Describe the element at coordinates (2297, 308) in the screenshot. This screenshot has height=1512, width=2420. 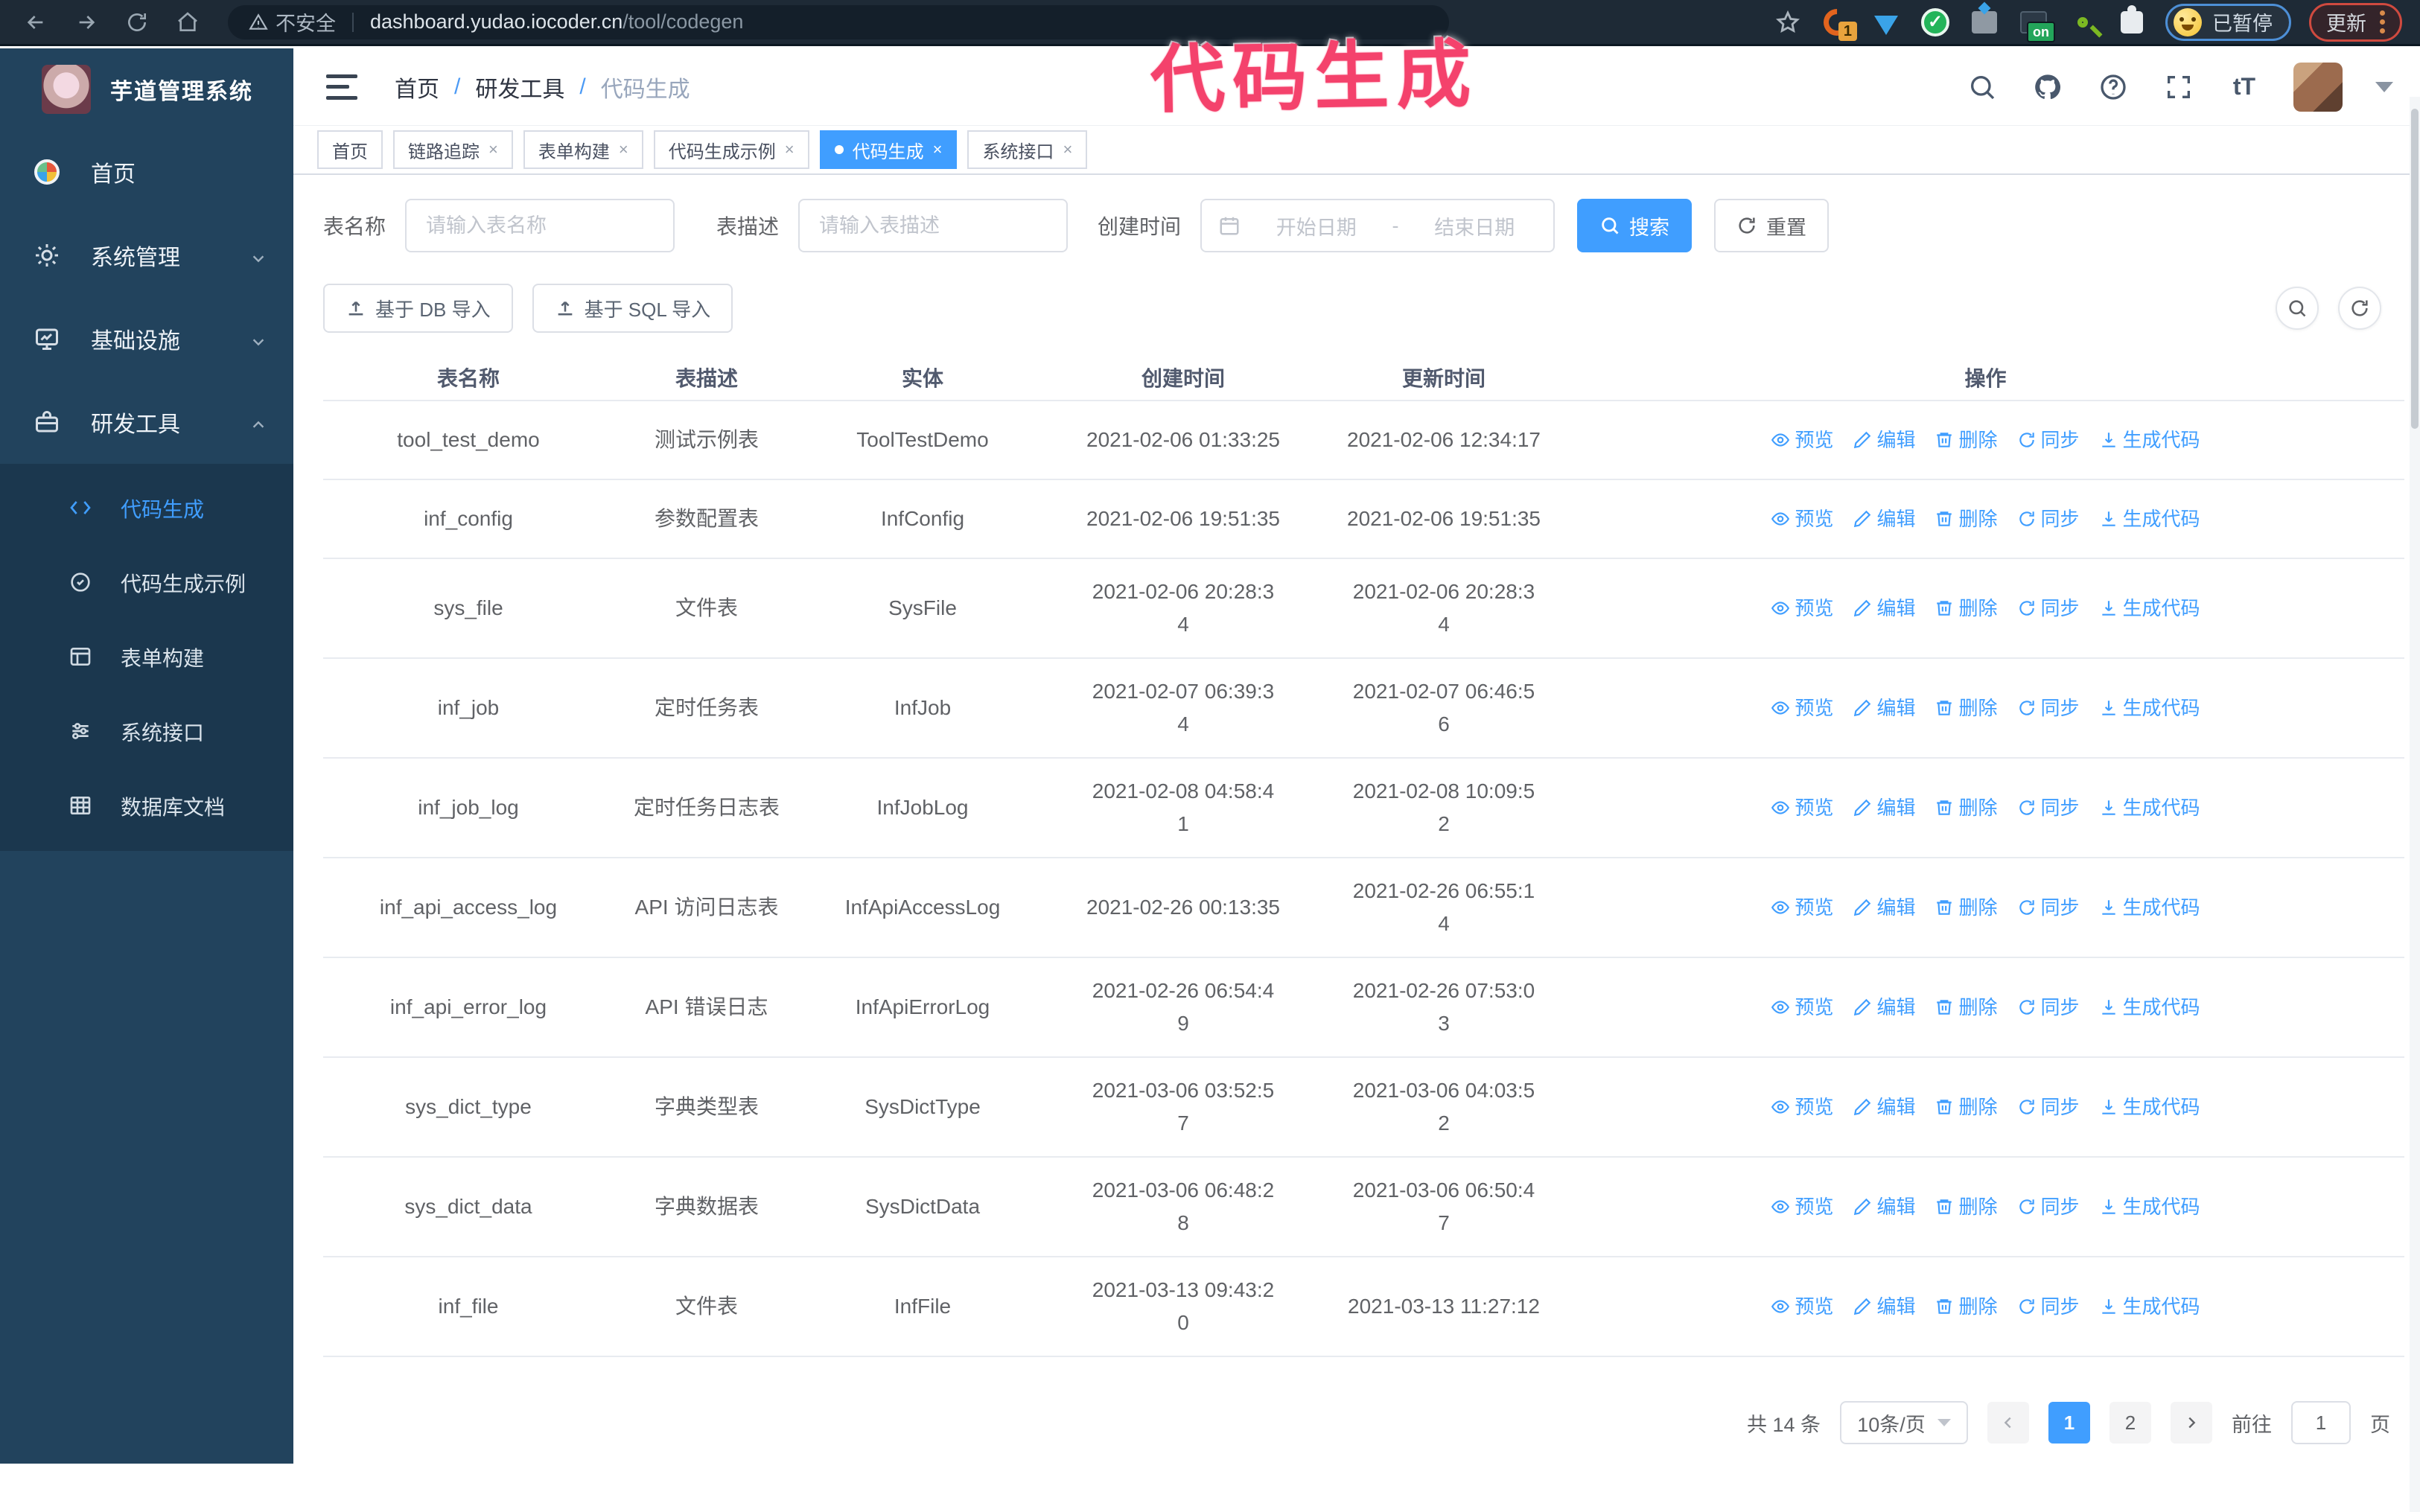
I see `toggle-search-button` at that location.